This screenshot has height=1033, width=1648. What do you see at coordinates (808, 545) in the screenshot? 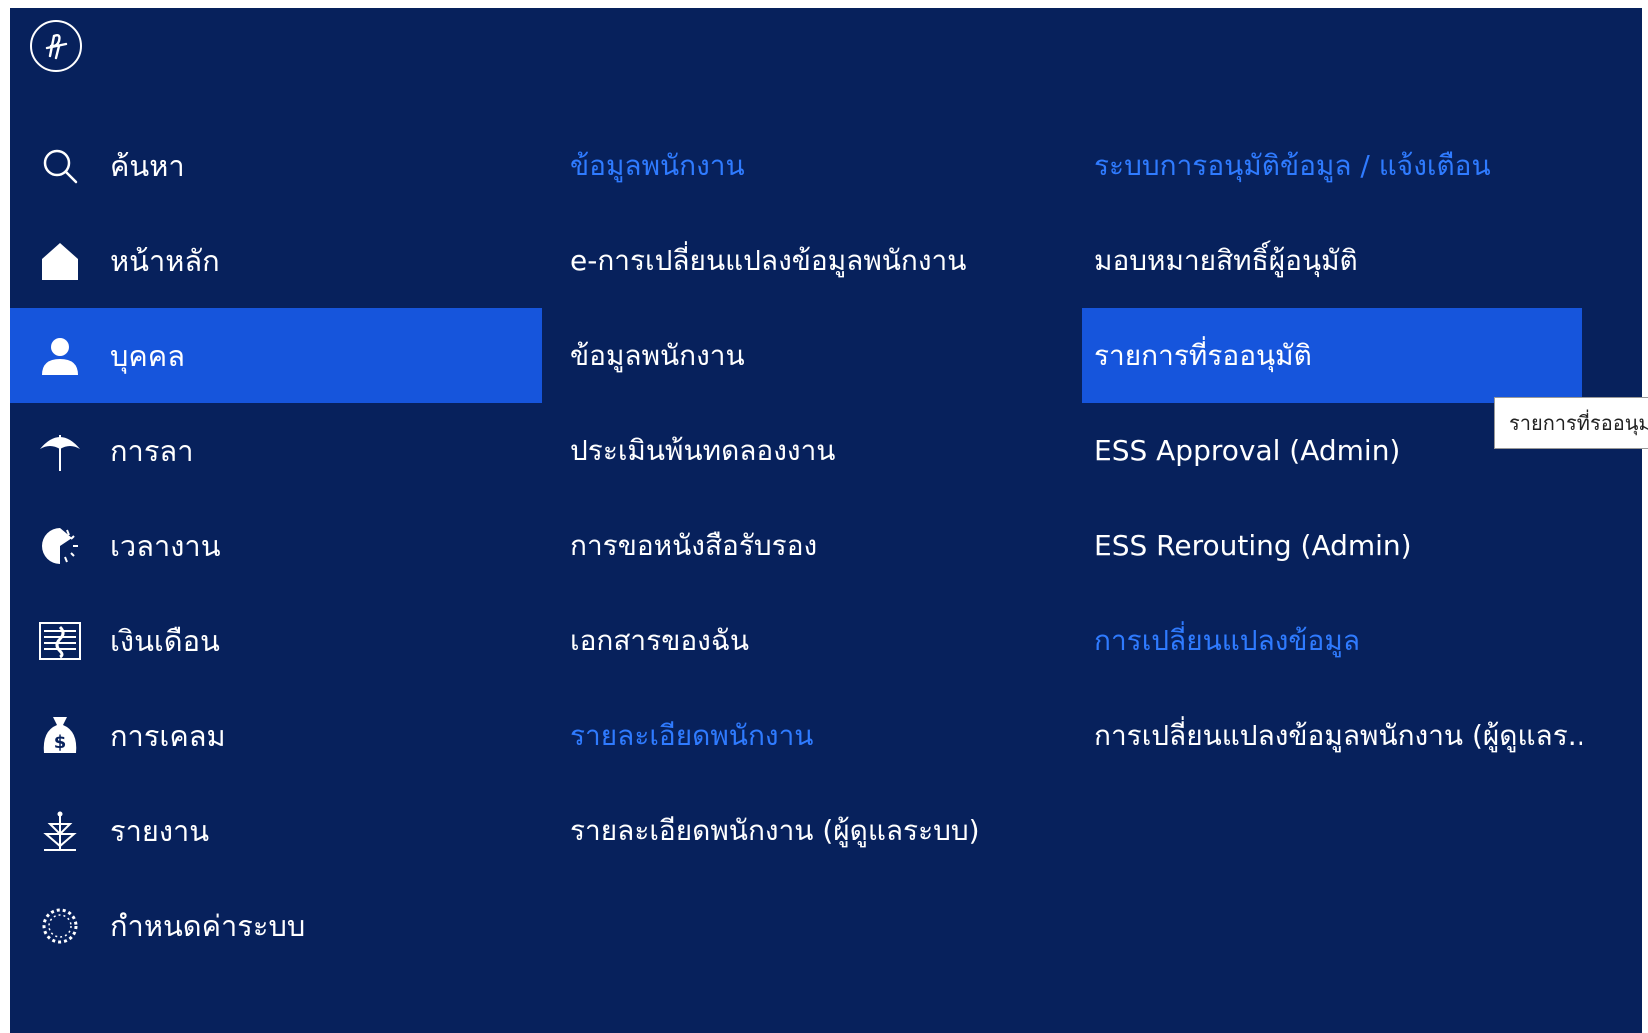
I see `menu-link-certificate-request: การขอหนังสือรับรอง` at bounding box center [808, 545].